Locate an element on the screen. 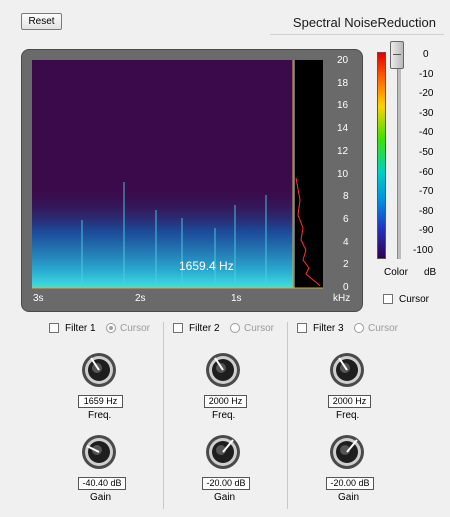 The height and width of the screenshot is (517, 450). filter-1-gain-value: -40.40 dB is located at coordinates (102, 483).